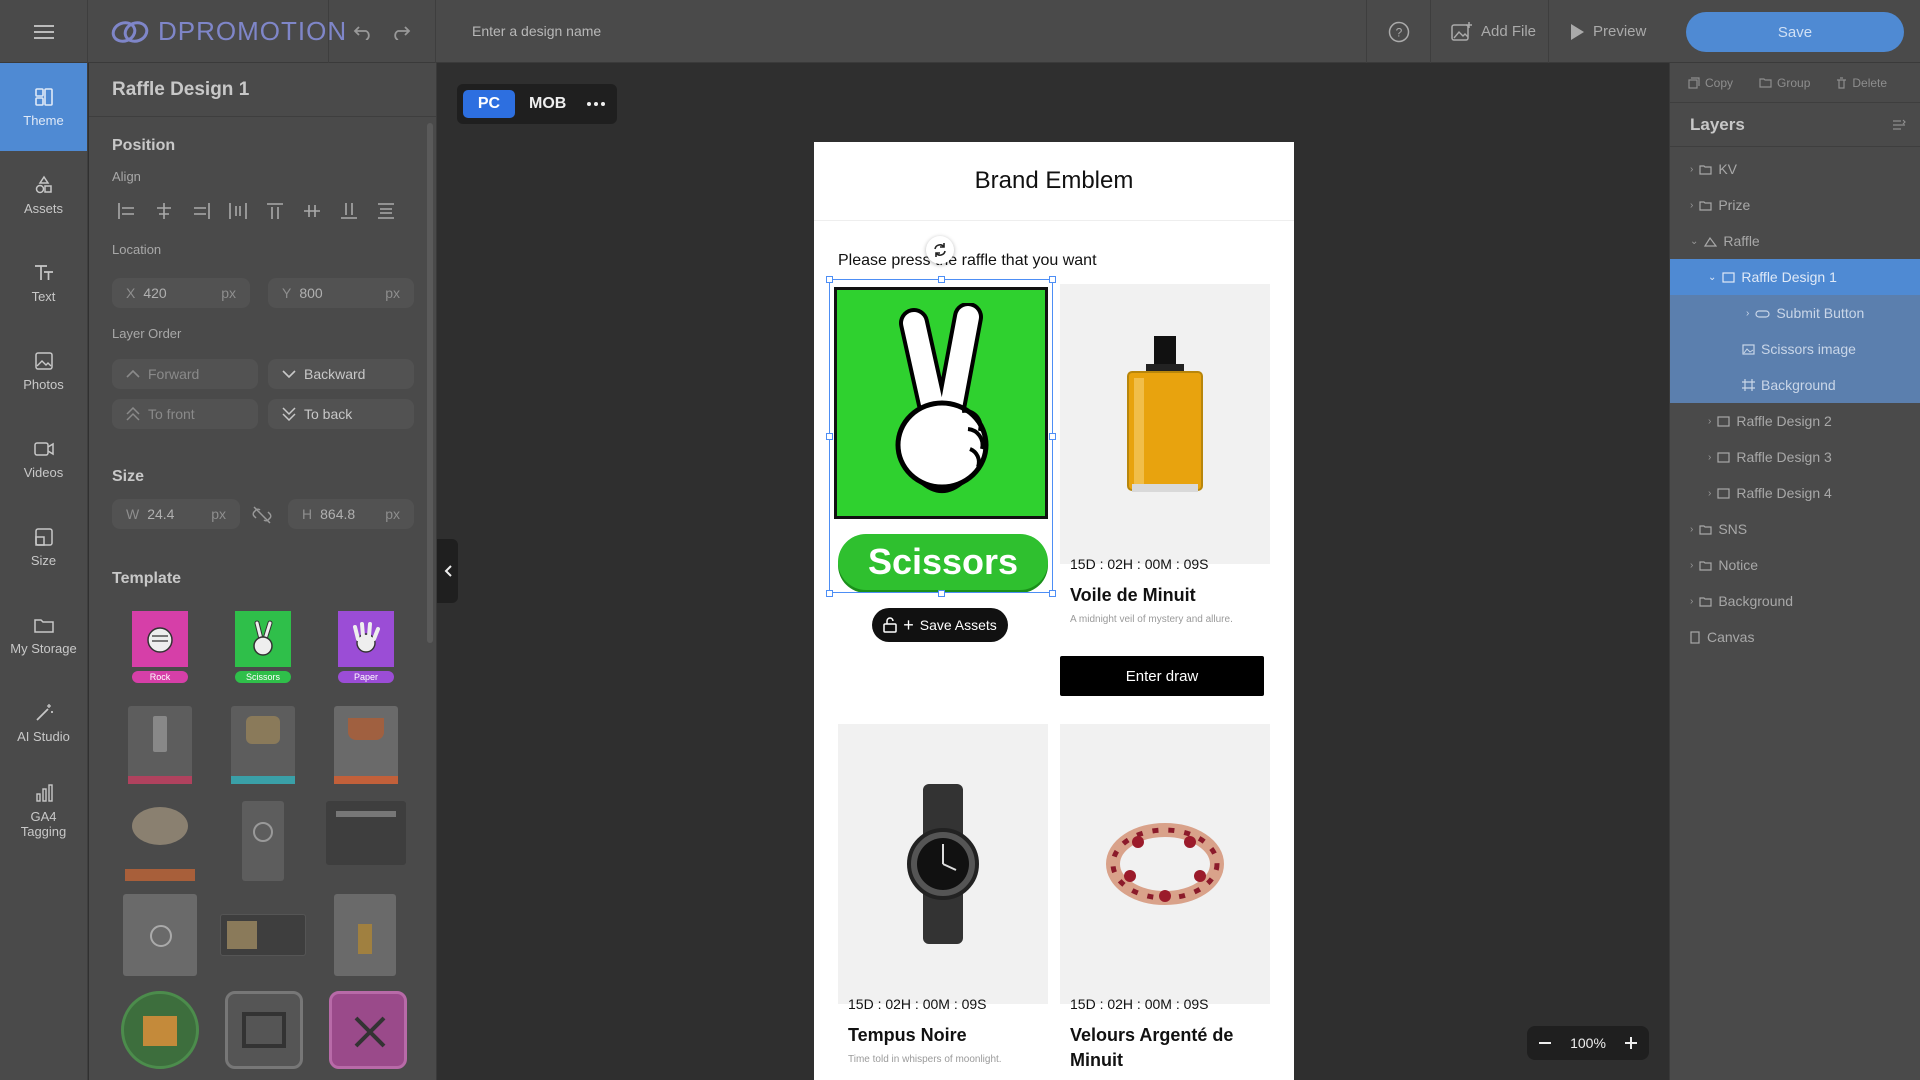  What do you see at coordinates (1493, 31) in the screenshot?
I see `add-file-button: Add File` at bounding box center [1493, 31].